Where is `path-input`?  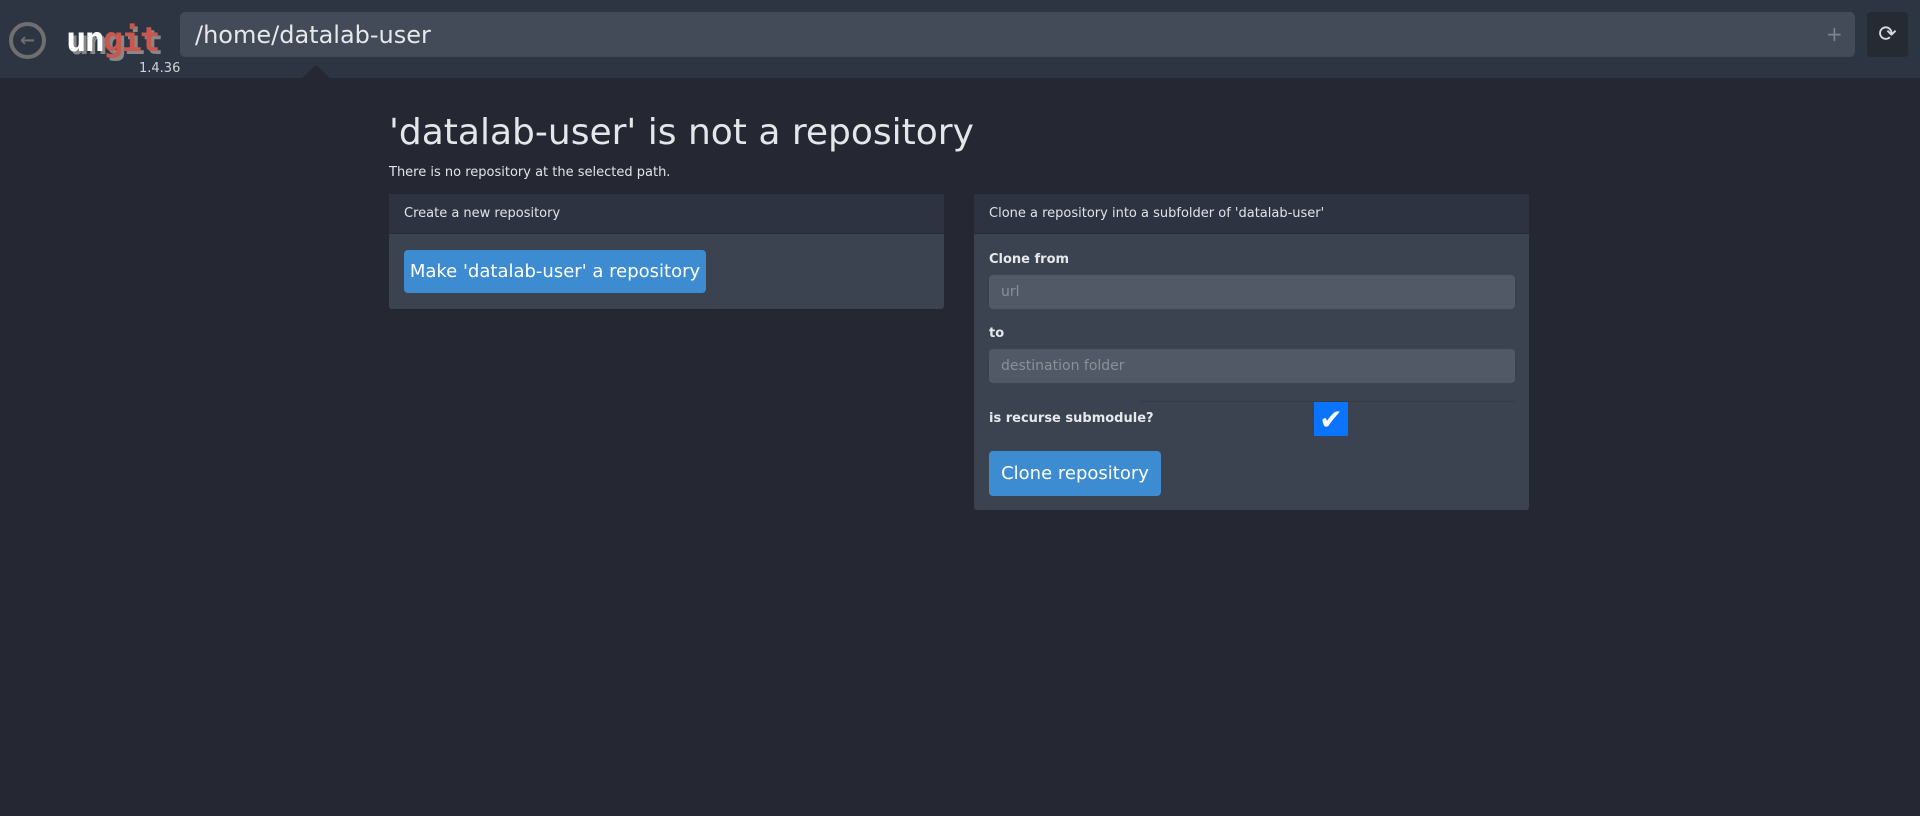
path-input is located at coordinates (1017, 34).